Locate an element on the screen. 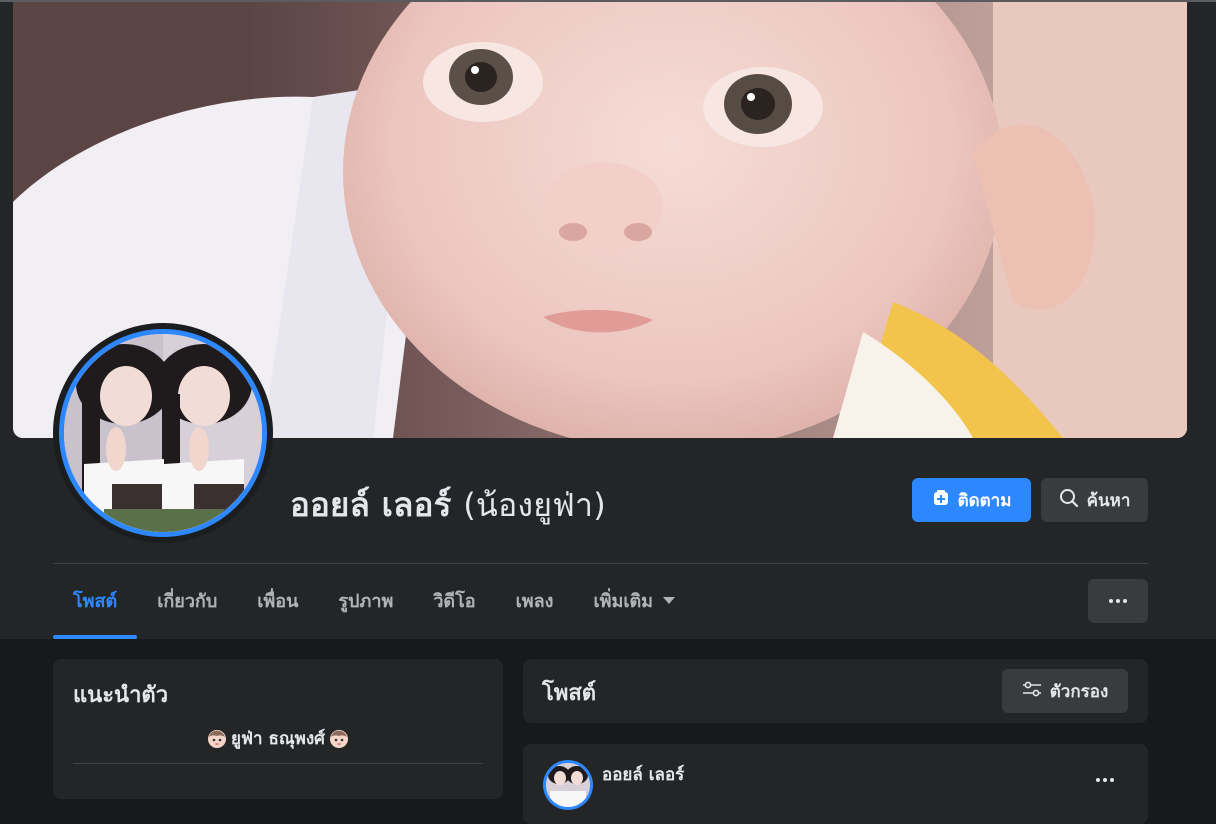 The height and width of the screenshot is (824, 1216). follow-label: ติดตาม is located at coordinates (984, 500).